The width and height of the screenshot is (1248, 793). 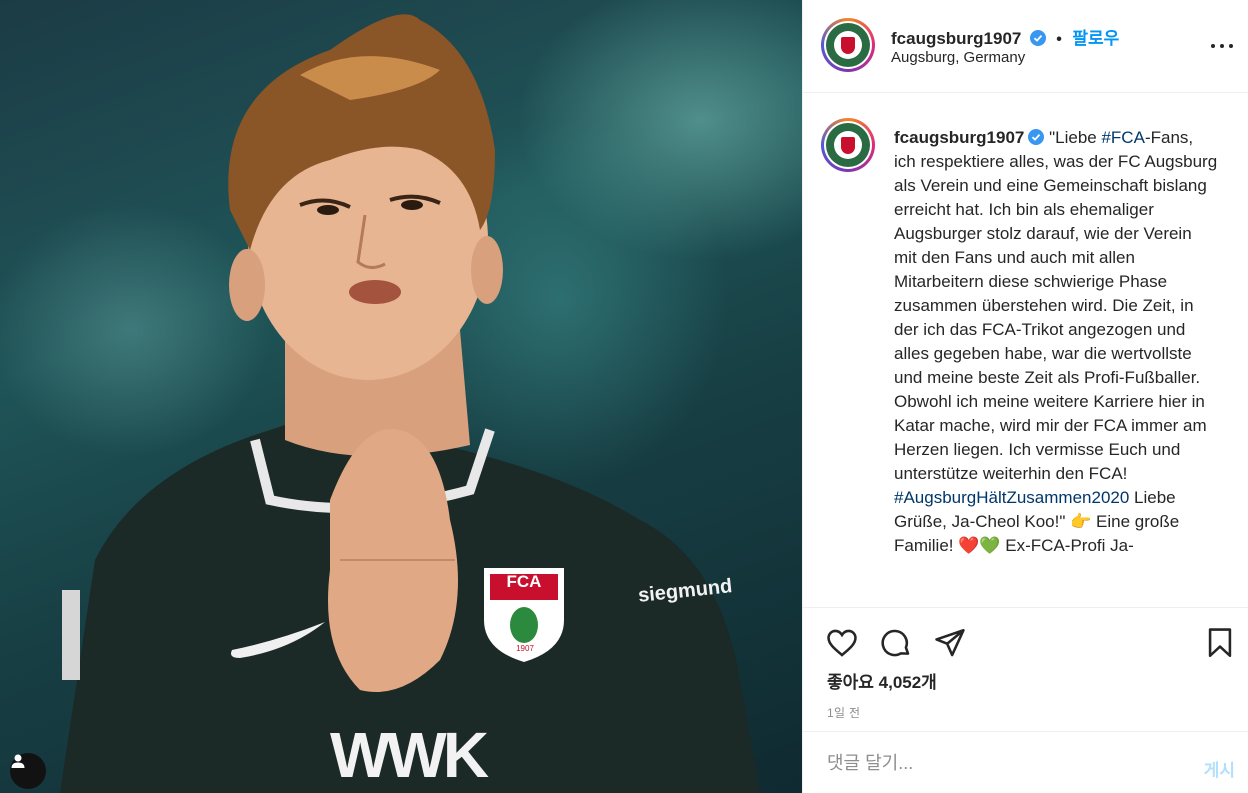 I want to click on post-timestamp: 1일 전, so click(x=843, y=712).